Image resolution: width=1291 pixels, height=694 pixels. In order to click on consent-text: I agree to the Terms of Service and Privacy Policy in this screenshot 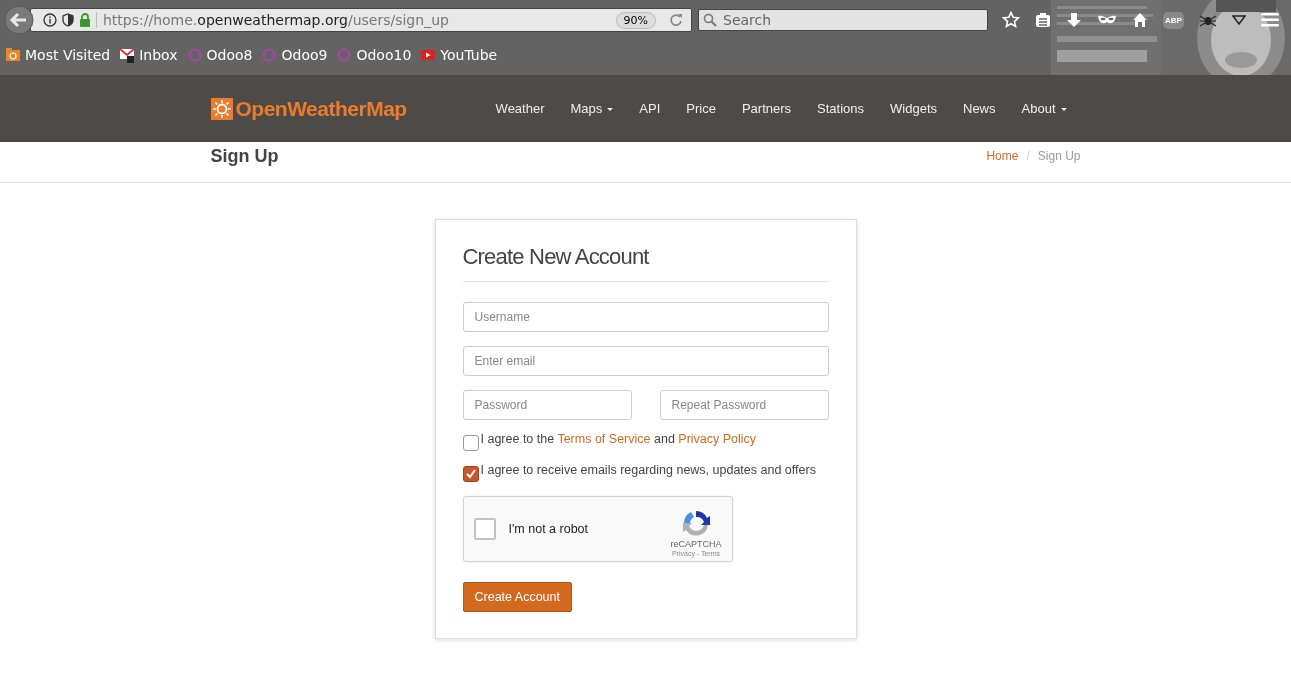, I will do `click(618, 439)`.